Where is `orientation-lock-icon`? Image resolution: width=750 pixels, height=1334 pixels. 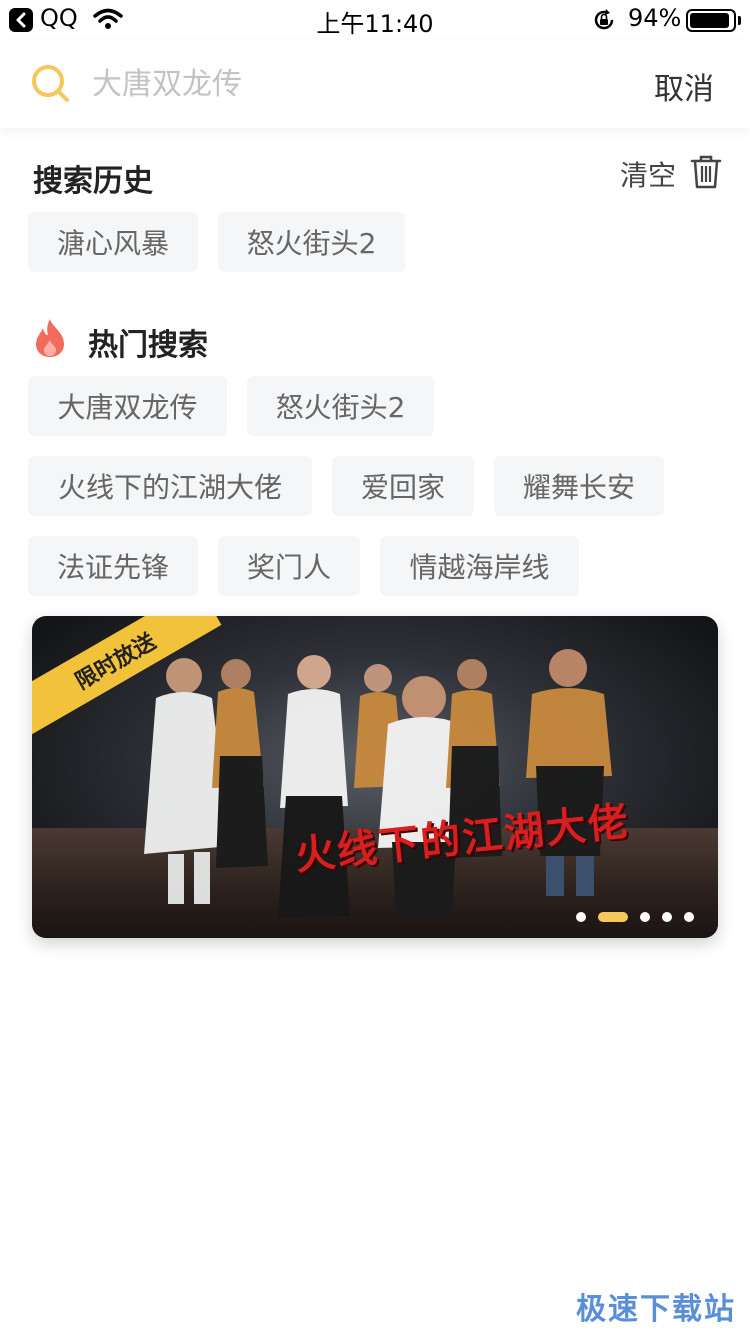 orientation-lock-icon is located at coordinates (604, 22).